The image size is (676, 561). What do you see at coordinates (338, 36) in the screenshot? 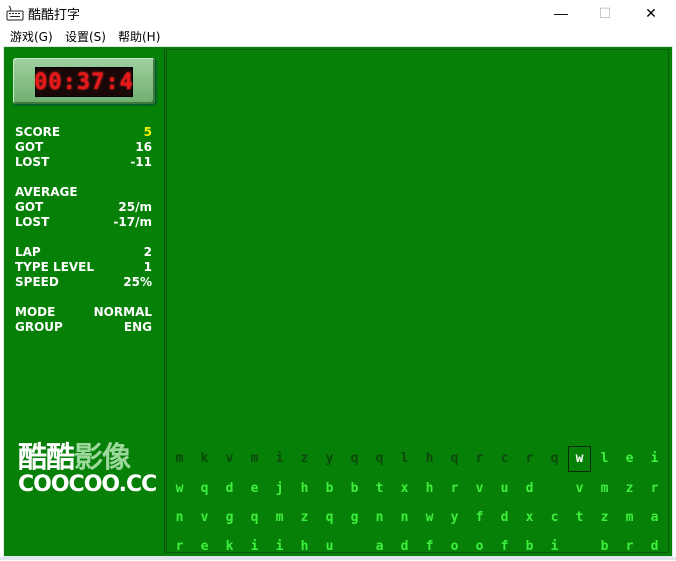
I see `menu-bar: 游戏(G) 设置(S) 帮助(H)` at bounding box center [338, 36].